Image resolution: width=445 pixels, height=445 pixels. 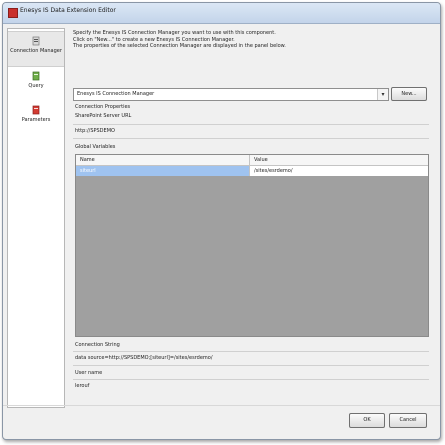 I want to click on cancel-button: Cancel, so click(x=408, y=420).